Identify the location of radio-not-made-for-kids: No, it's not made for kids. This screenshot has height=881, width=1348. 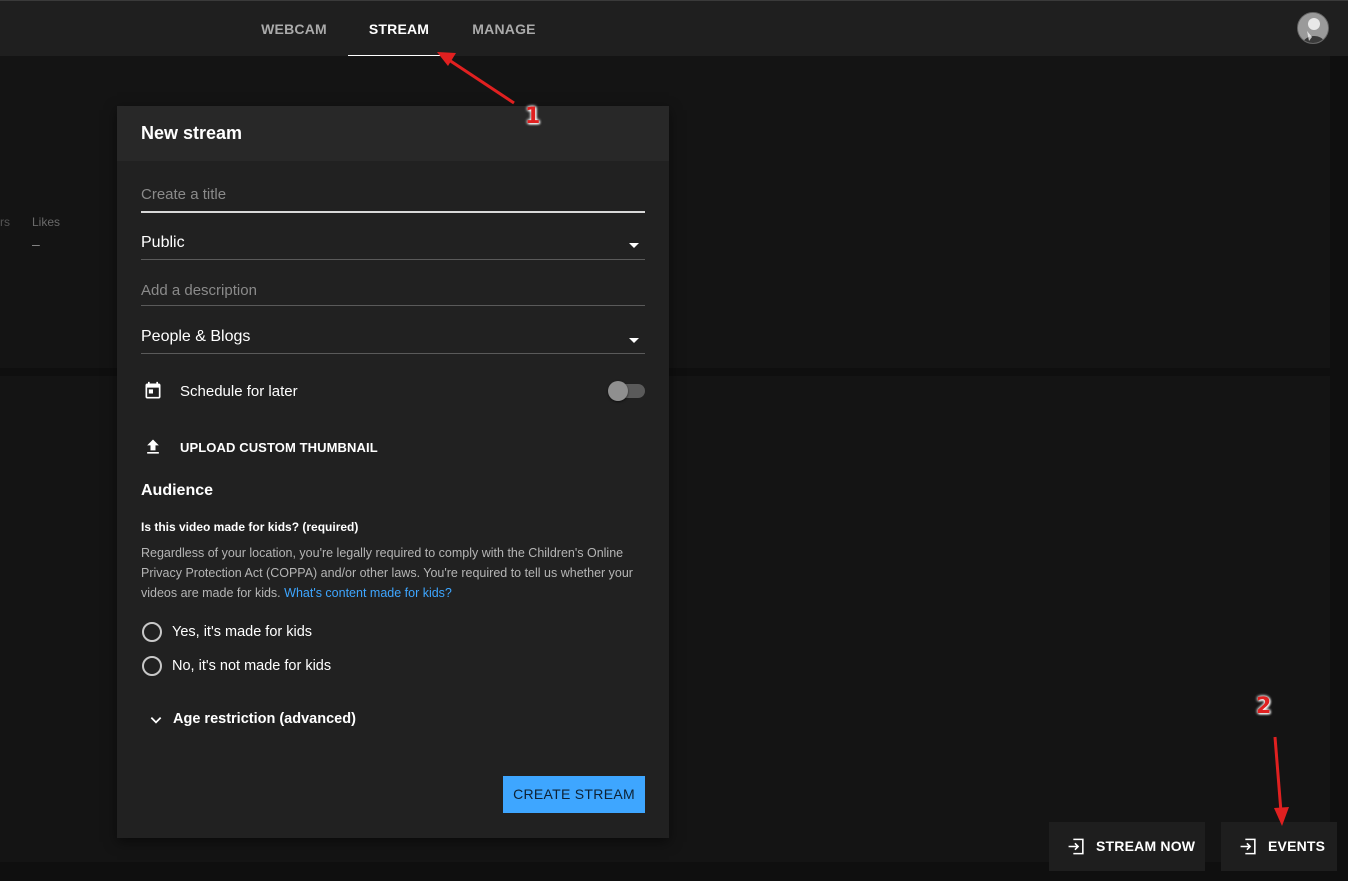
(266, 667).